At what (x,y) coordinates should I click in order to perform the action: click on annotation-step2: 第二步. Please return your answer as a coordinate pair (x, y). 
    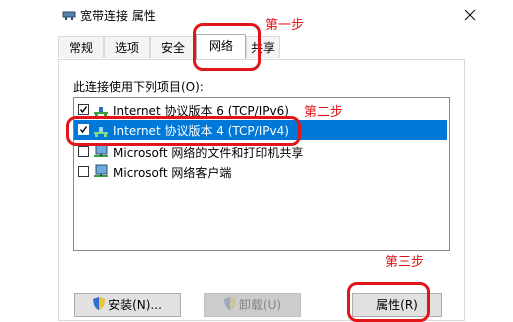
    Looking at the image, I should click on (324, 112).